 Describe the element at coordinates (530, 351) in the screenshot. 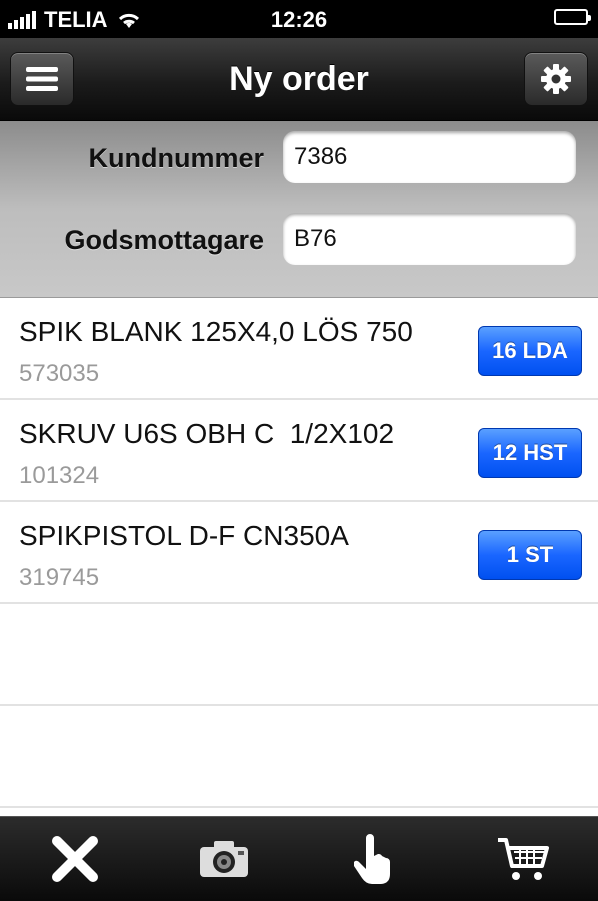

I see `quantity-badge: 16 LDA` at that location.